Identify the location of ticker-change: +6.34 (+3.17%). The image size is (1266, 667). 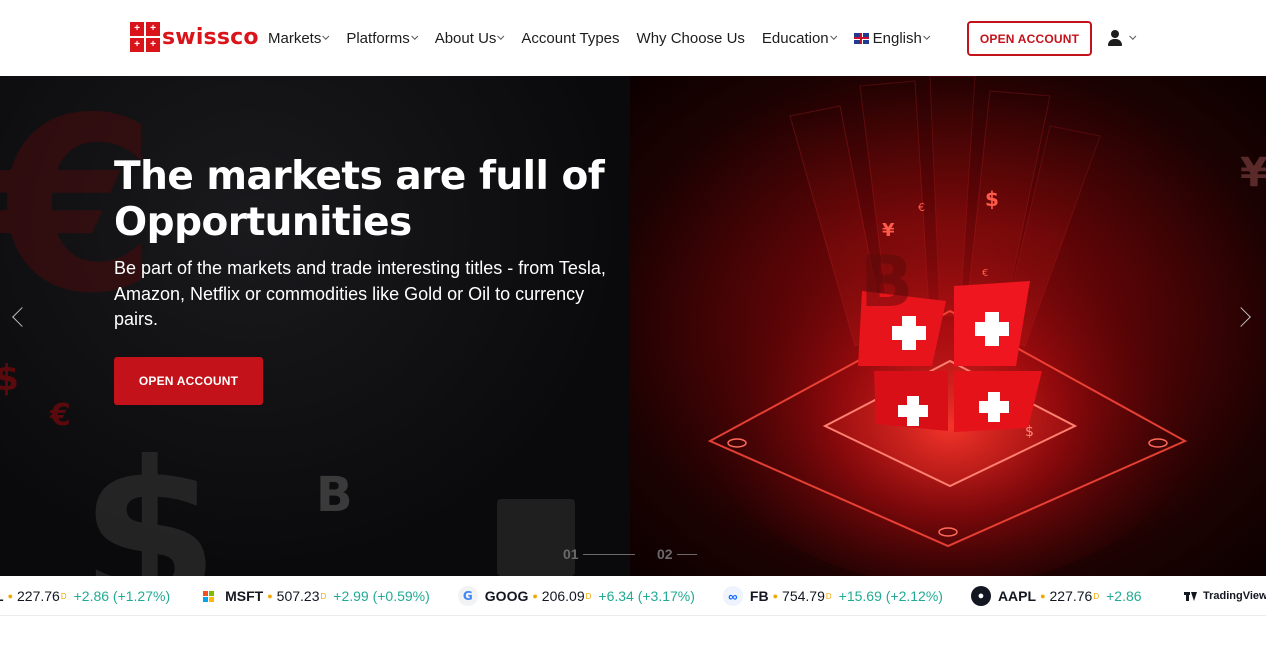
(646, 596).